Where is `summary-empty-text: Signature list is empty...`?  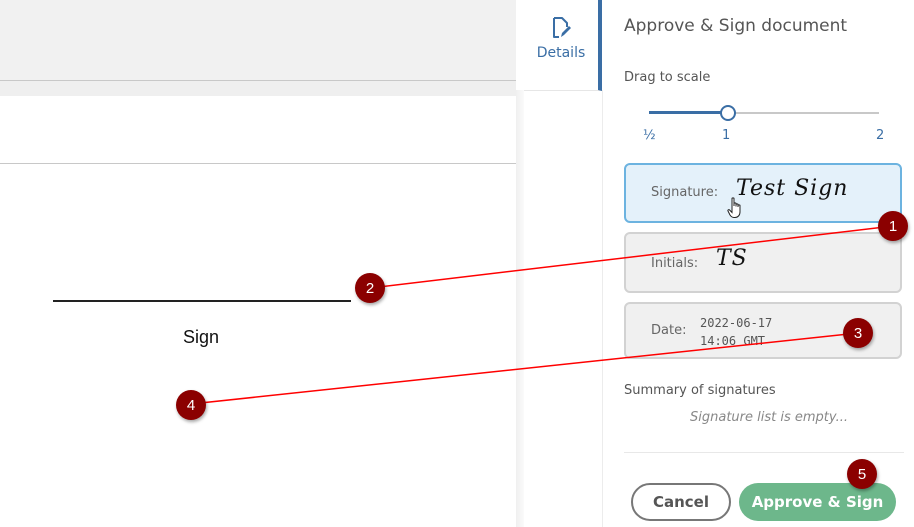
summary-empty-text: Signature list is empty... is located at coordinates (769, 417).